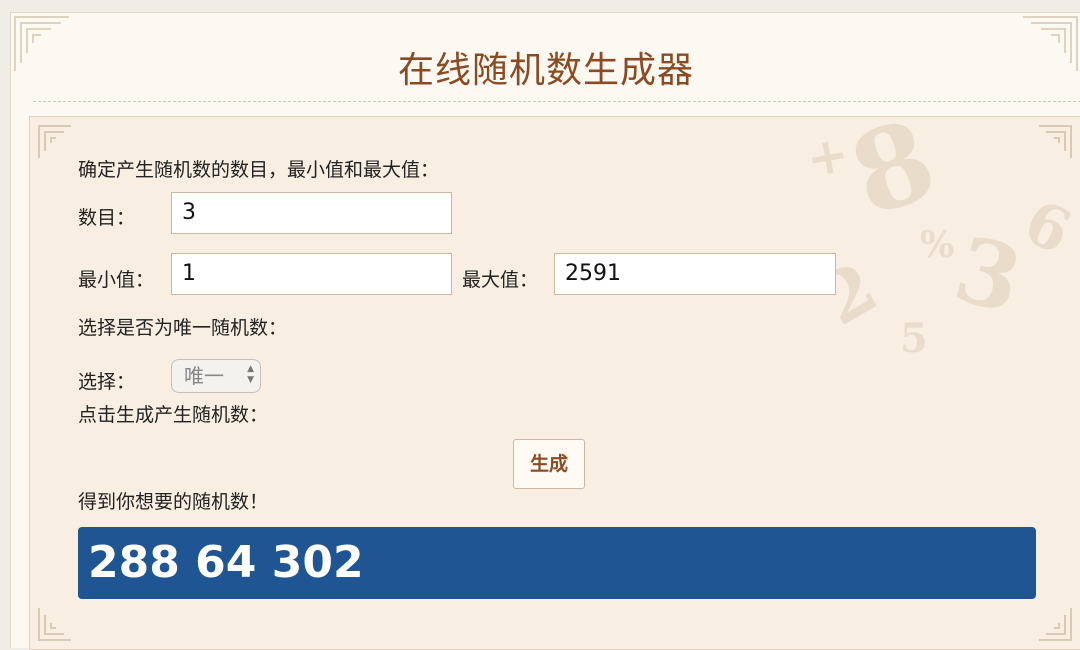  What do you see at coordinates (173, 415) in the screenshot?
I see `generate-prompt: 点击生成产生随机数：` at bounding box center [173, 415].